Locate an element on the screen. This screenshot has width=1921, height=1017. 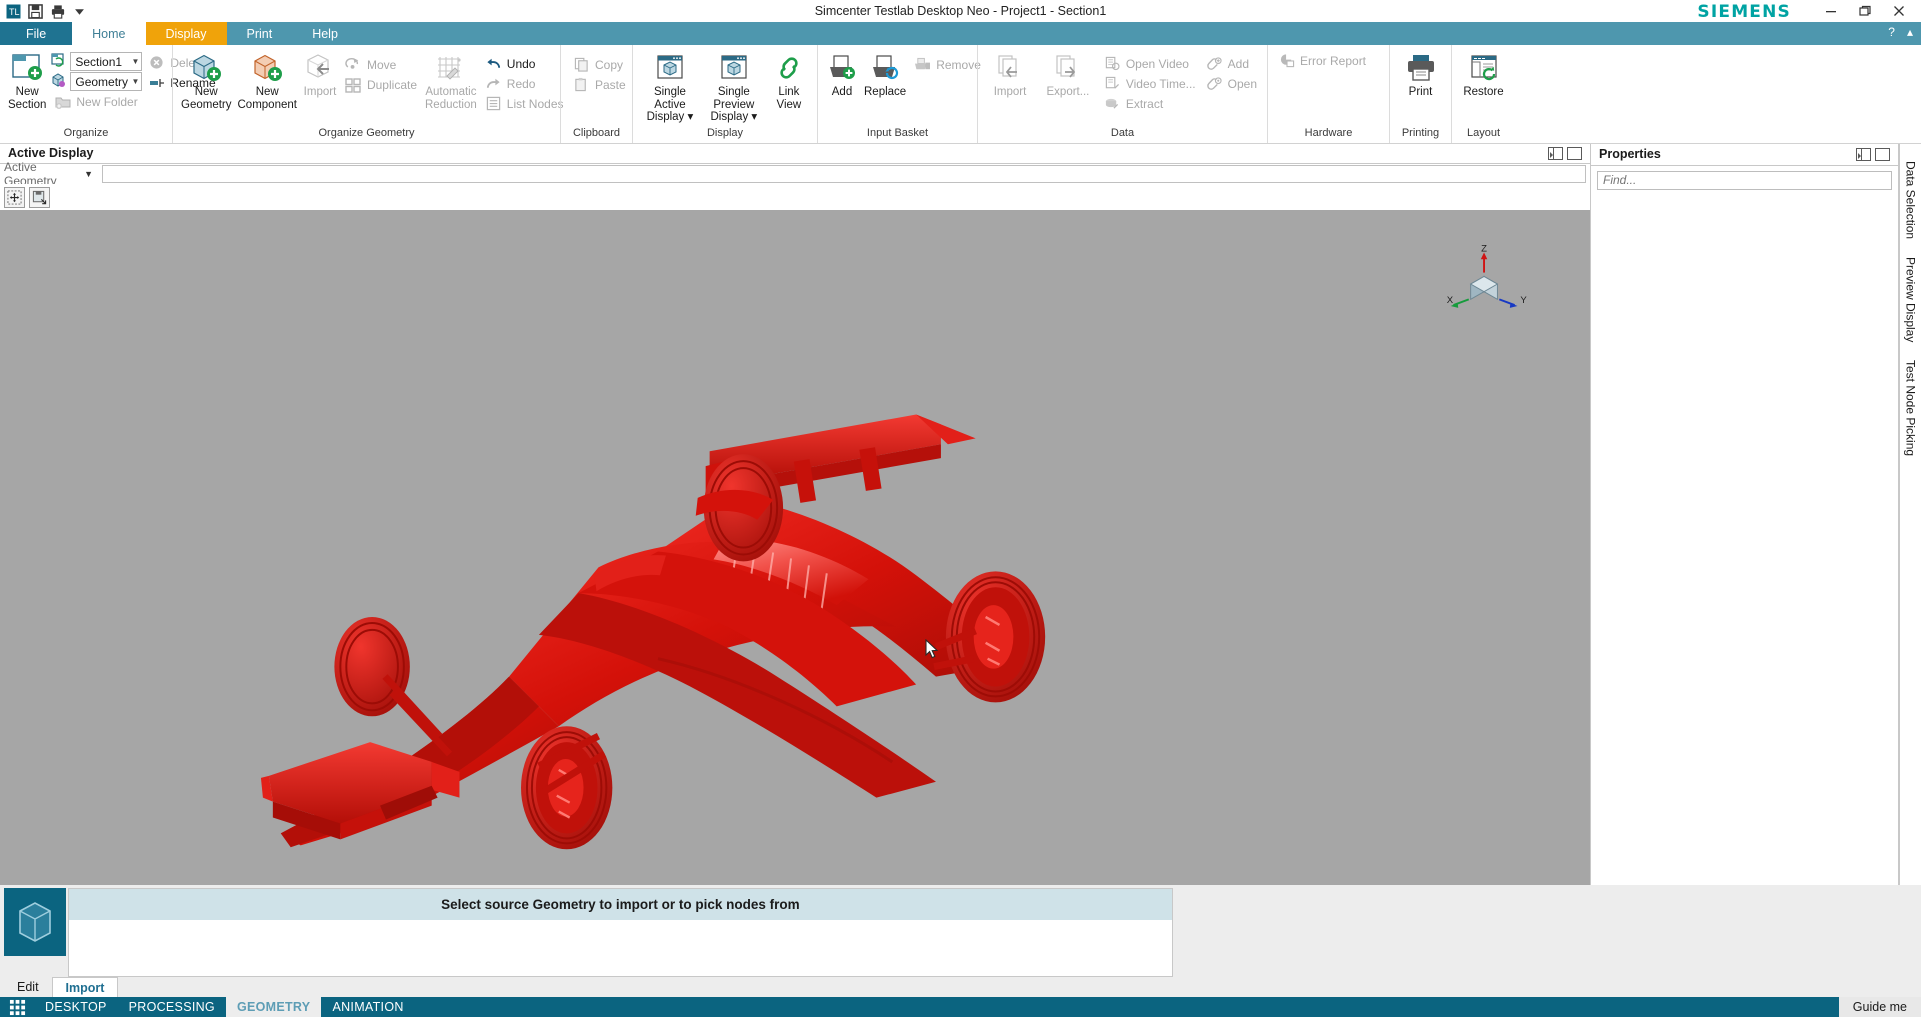
tab-home: Home is located at coordinates (109, 33).